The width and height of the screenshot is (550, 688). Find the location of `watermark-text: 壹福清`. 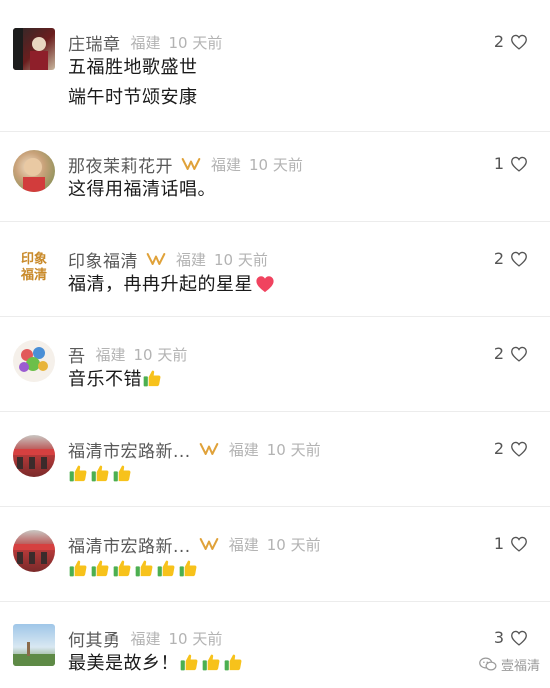

watermark-text: 壹福清 is located at coordinates (520, 666).